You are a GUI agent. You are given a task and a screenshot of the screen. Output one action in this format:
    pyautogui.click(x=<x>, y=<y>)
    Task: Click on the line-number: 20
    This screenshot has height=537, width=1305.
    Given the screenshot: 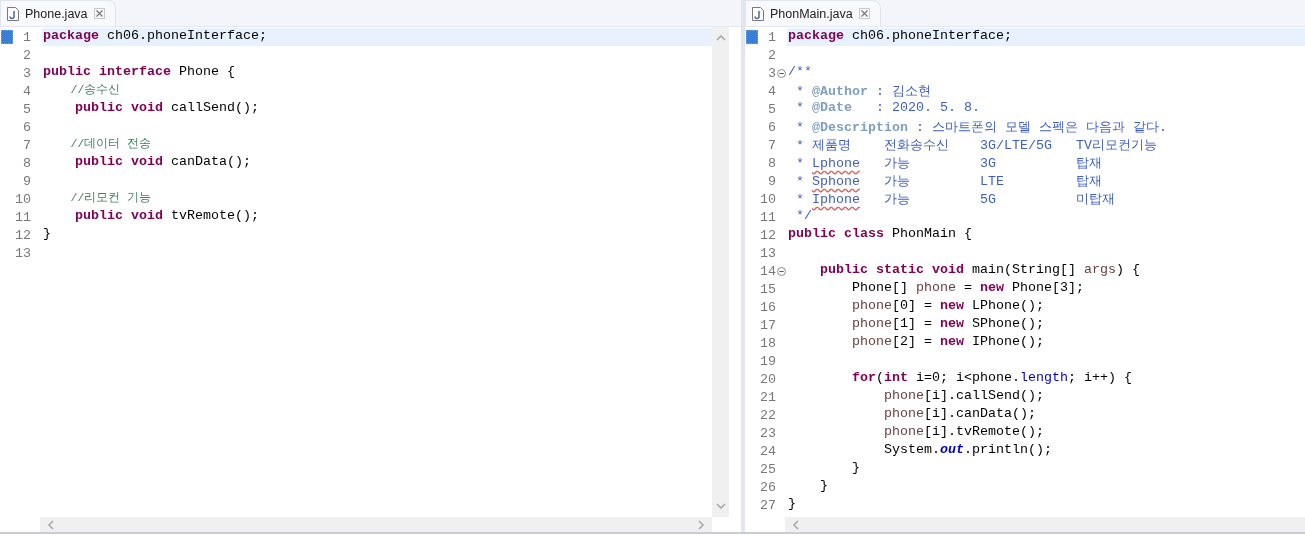 What is the action you would take?
    pyautogui.click(x=767, y=379)
    